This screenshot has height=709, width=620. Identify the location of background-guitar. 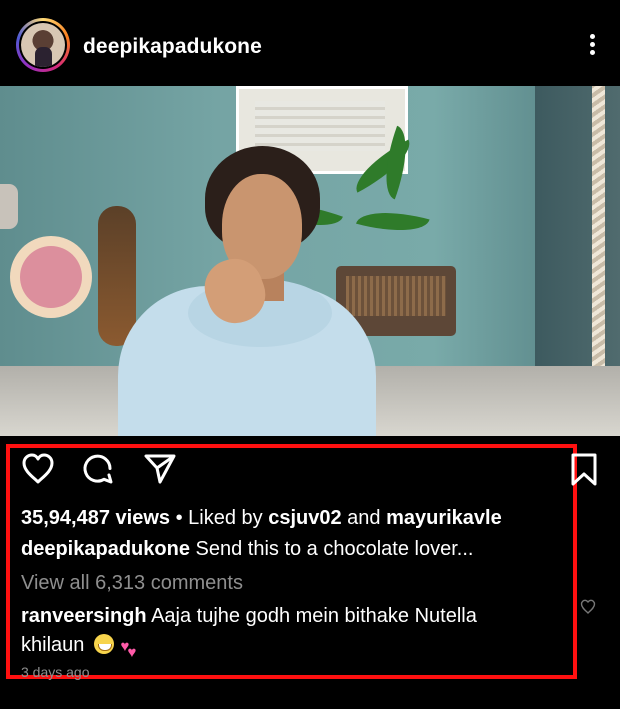
(117, 276).